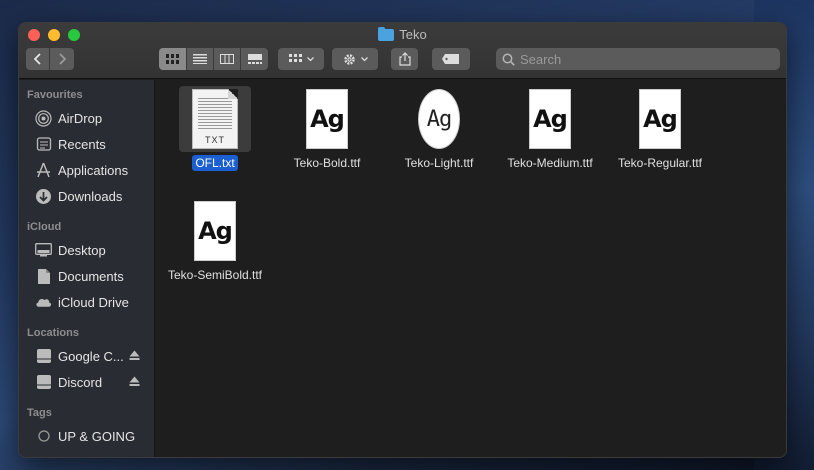 The height and width of the screenshot is (470, 814). I want to click on file-item-teko-light: Ag Teko-Light.ttf, so click(439, 128).